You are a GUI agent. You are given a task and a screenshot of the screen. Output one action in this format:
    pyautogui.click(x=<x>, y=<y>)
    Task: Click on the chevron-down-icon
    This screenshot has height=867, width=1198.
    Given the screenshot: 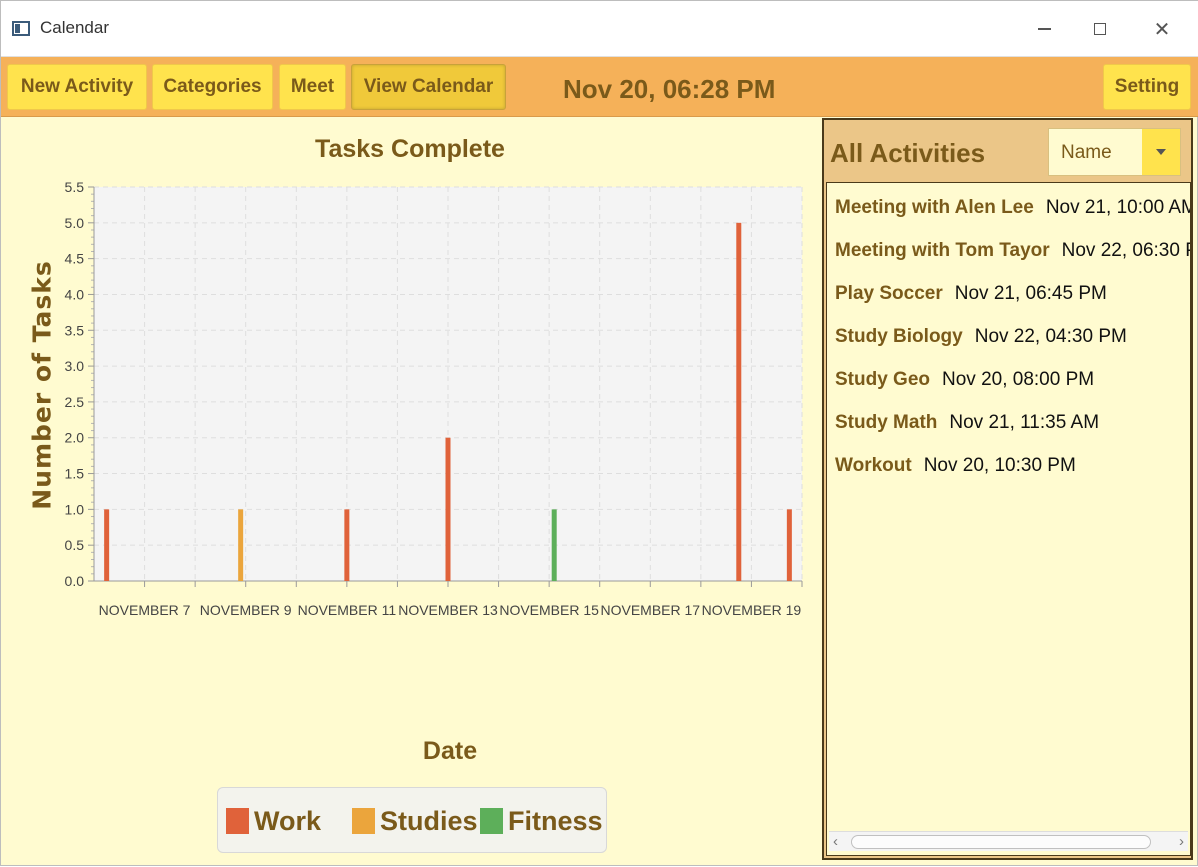 What is the action you would take?
    pyautogui.click(x=1161, y=152)
    